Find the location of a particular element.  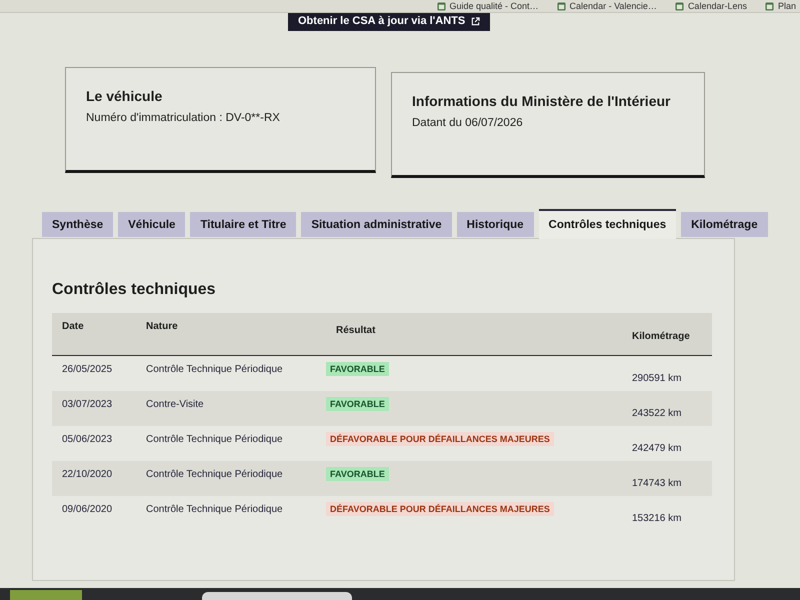

card-title: Le véhicule is located at coordinates (125, 96).